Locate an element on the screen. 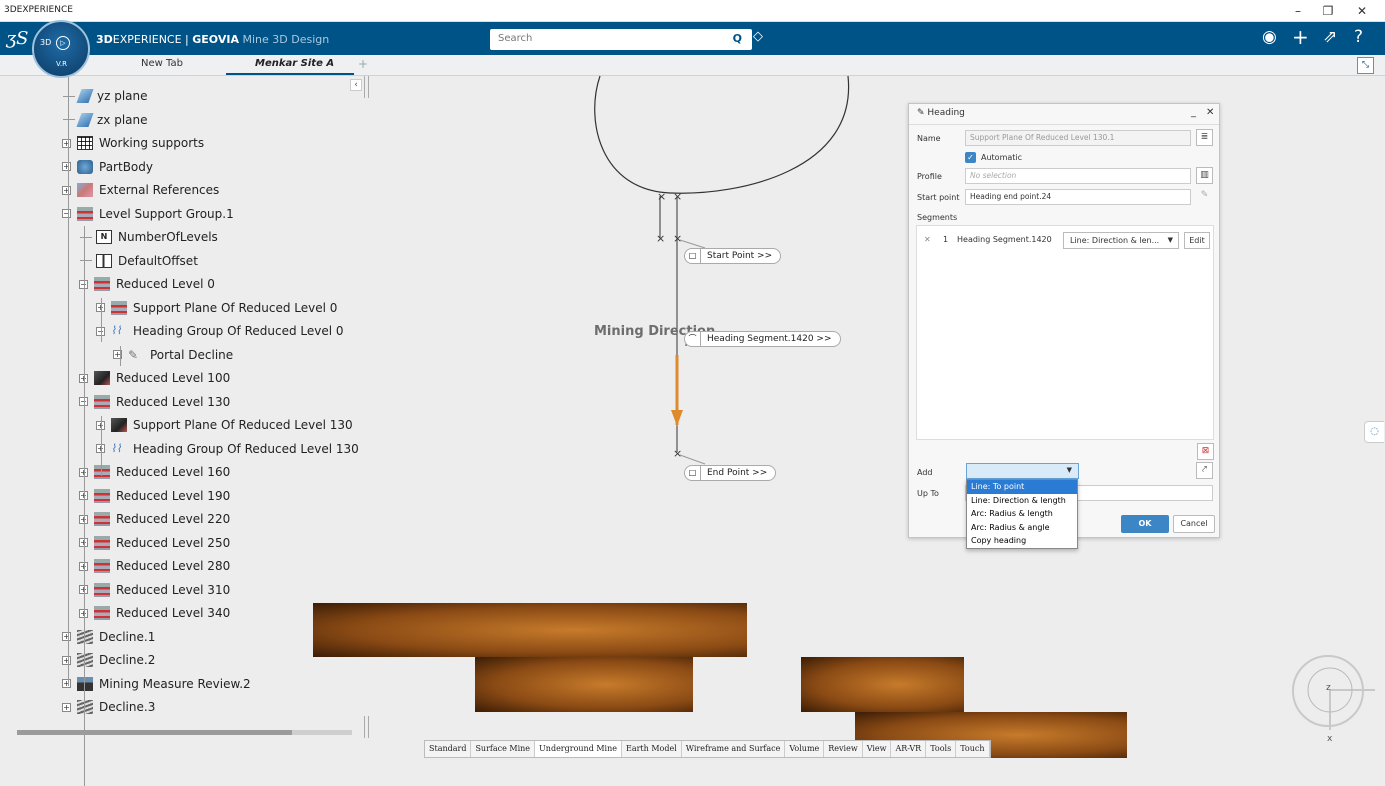 The image size is (1385, 786). segment-name: Heading Segment.1420 is located at coordinates (1004, 239).